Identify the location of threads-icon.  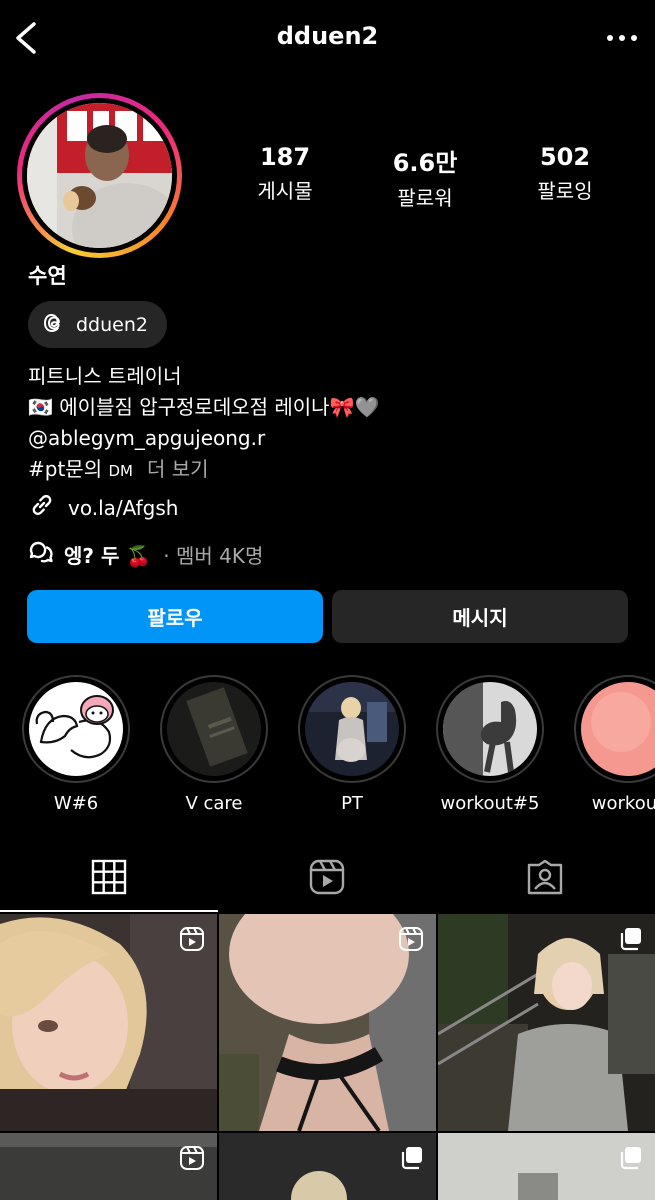
(54, 325).